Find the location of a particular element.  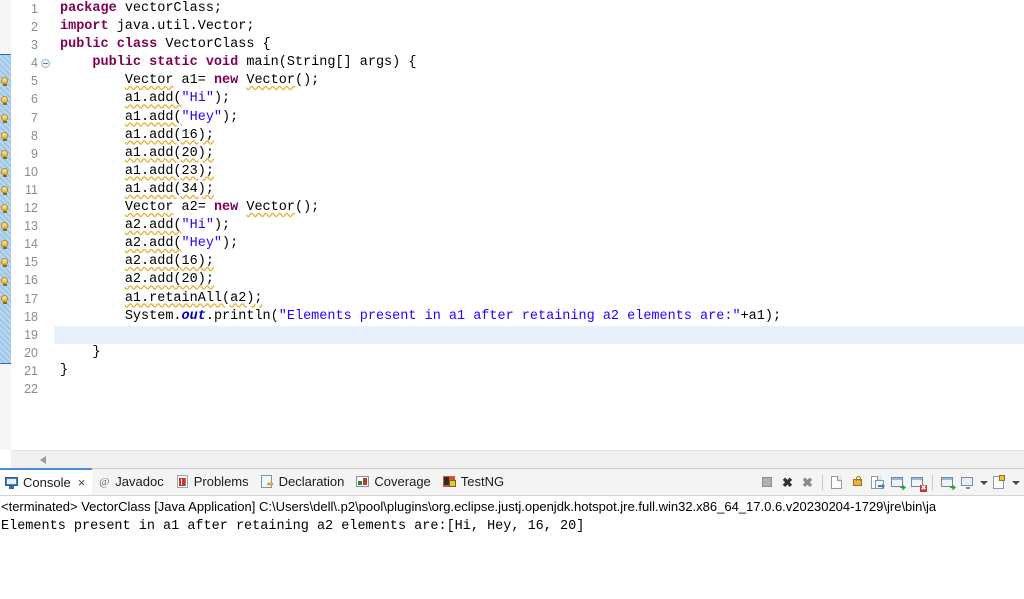

scroll-lock-button is located at coordinates (857, 482).